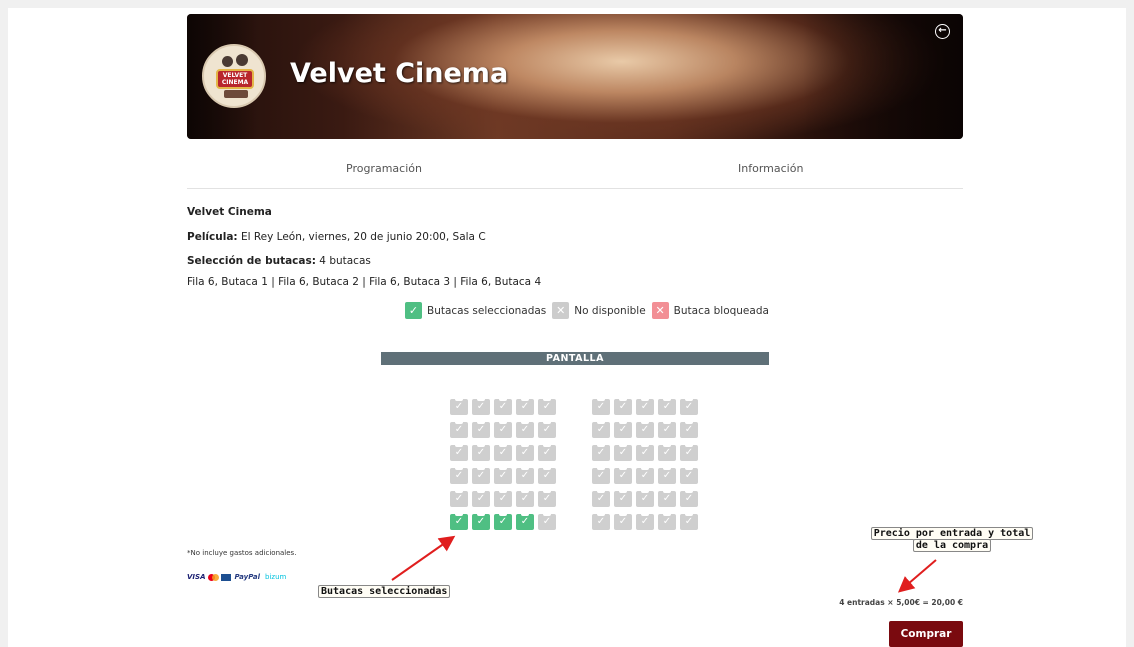  Describe the element at coordinates (601, 499) in the screenshot. I see `seat-row5-6: ✓` at that location.